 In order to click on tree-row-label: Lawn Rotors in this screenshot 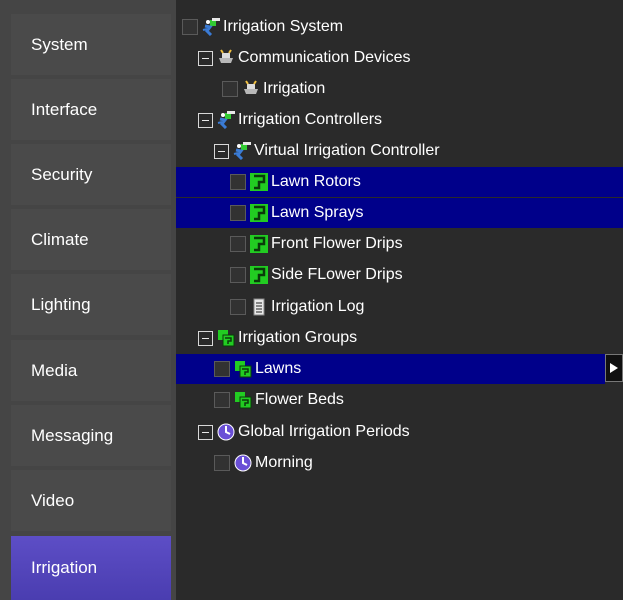, I will do `click(316, 181)`.